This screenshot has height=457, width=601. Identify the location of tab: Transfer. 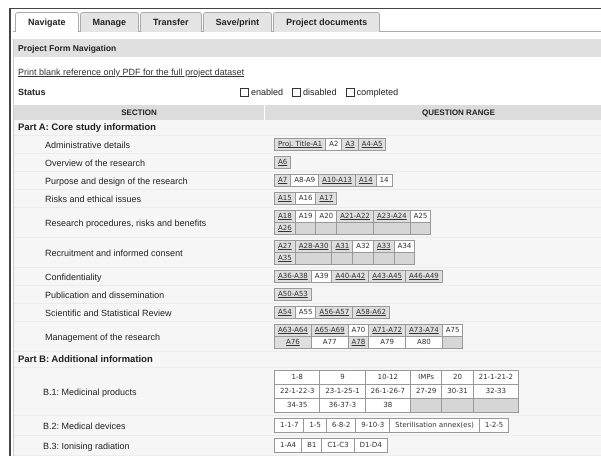
(171, 22).